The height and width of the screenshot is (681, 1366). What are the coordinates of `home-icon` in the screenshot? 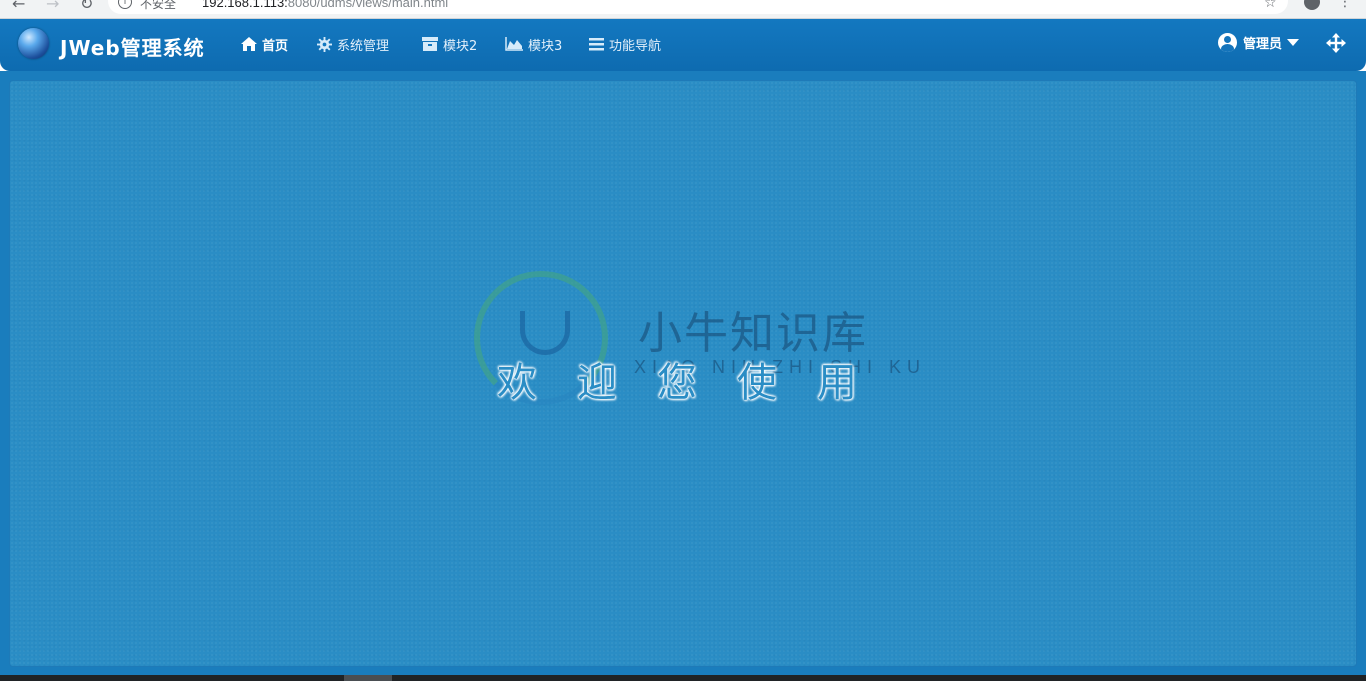 It's located at (249, 44).